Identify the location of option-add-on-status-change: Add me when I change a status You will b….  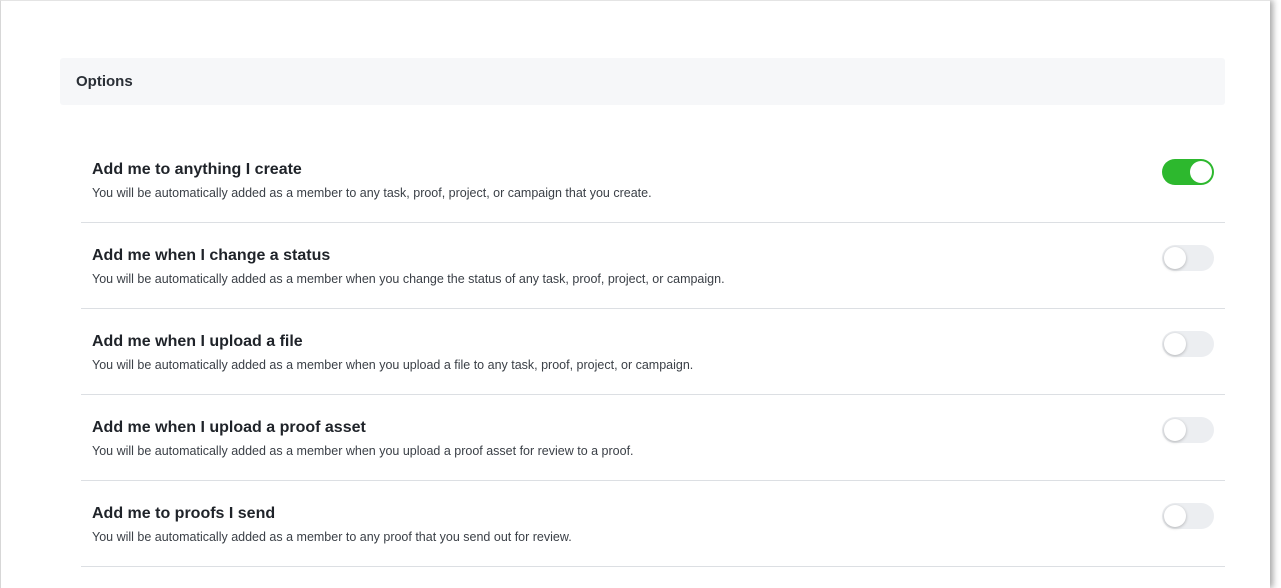
(653, 266).